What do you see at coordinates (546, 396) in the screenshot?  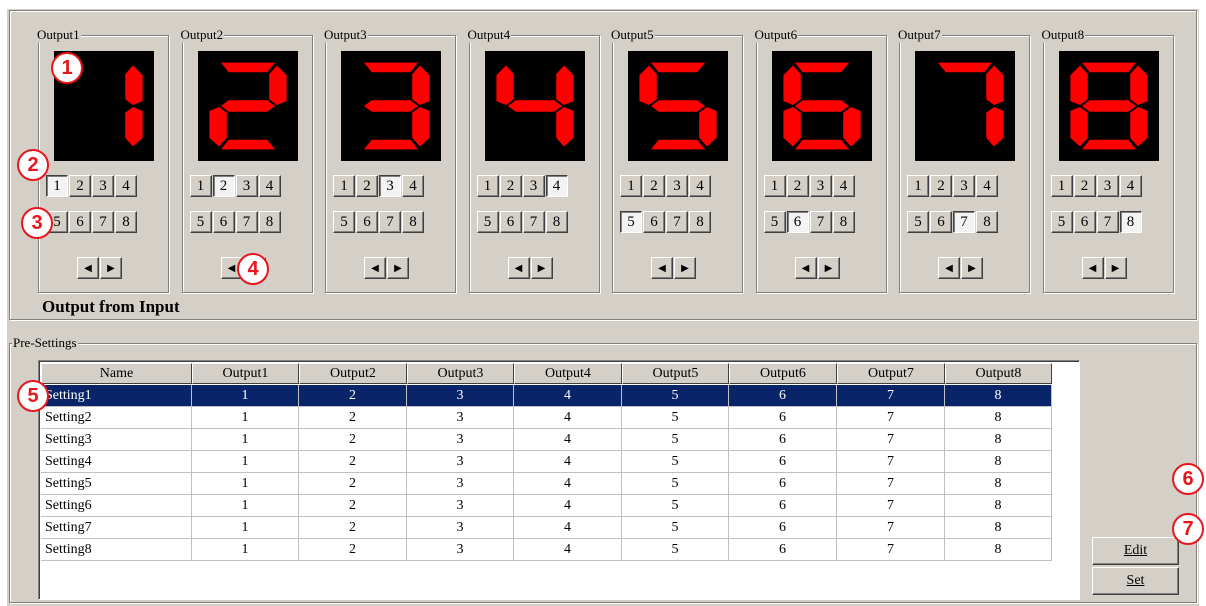 I see `table-row: Setting1 1 2 3 4 5 6 7 8` at bounding box center [546, 396].